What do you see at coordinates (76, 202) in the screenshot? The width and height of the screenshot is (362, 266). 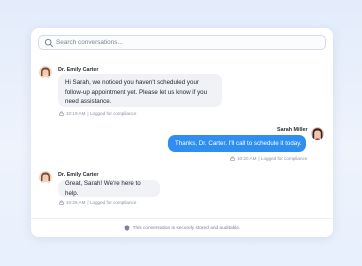 I see `message-time: 10:25 AM` at bounding box center [76, 202].